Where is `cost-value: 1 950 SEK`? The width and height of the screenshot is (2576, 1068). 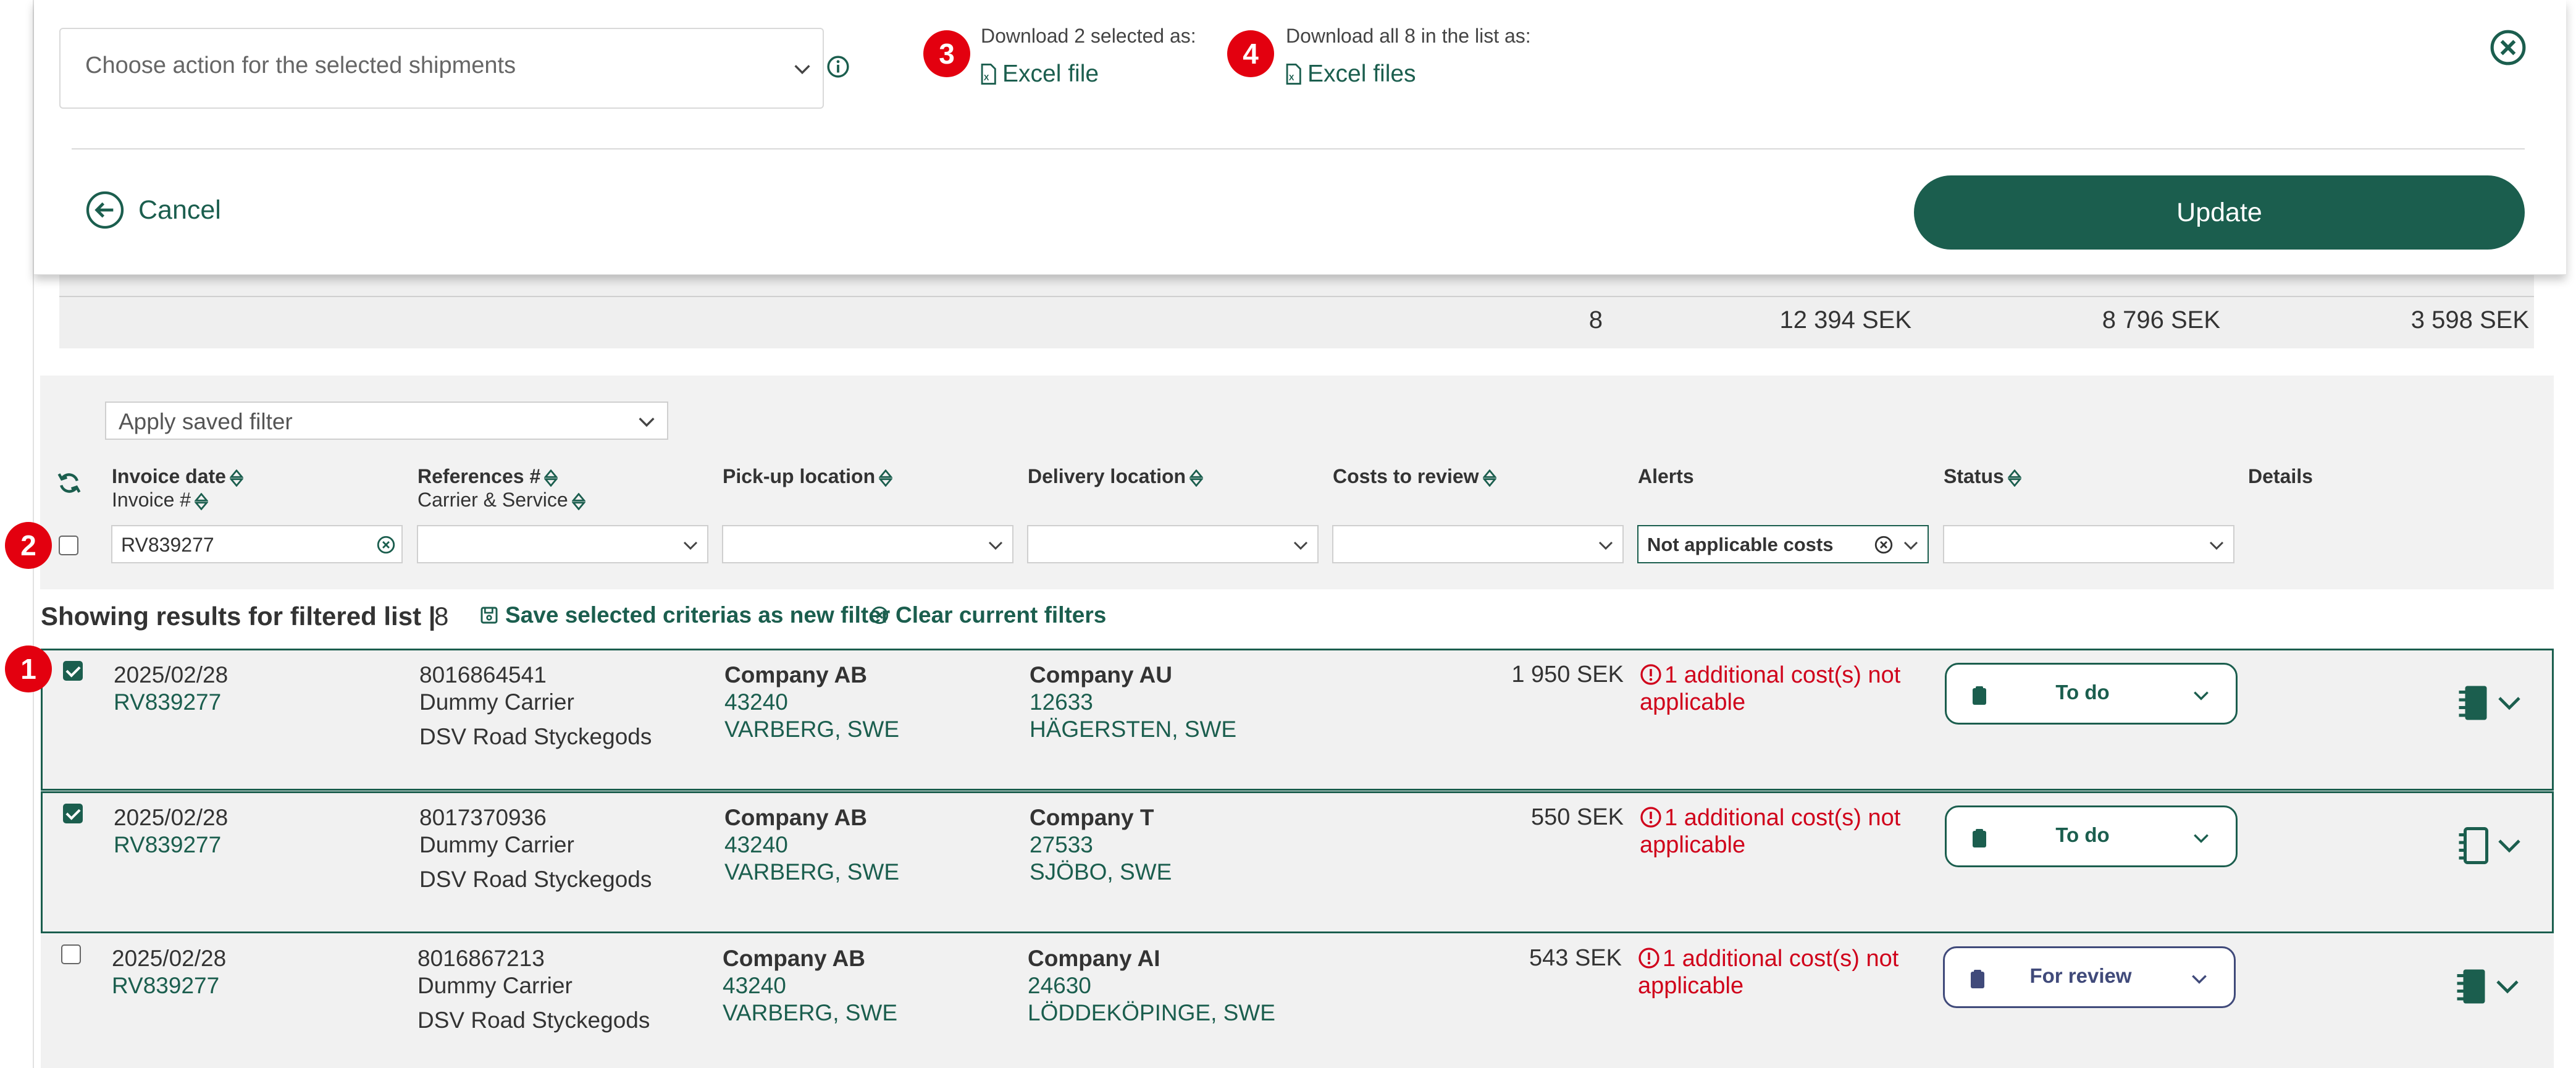 cost-value: 1 950 SEK is located at coordinates (1567, 674).